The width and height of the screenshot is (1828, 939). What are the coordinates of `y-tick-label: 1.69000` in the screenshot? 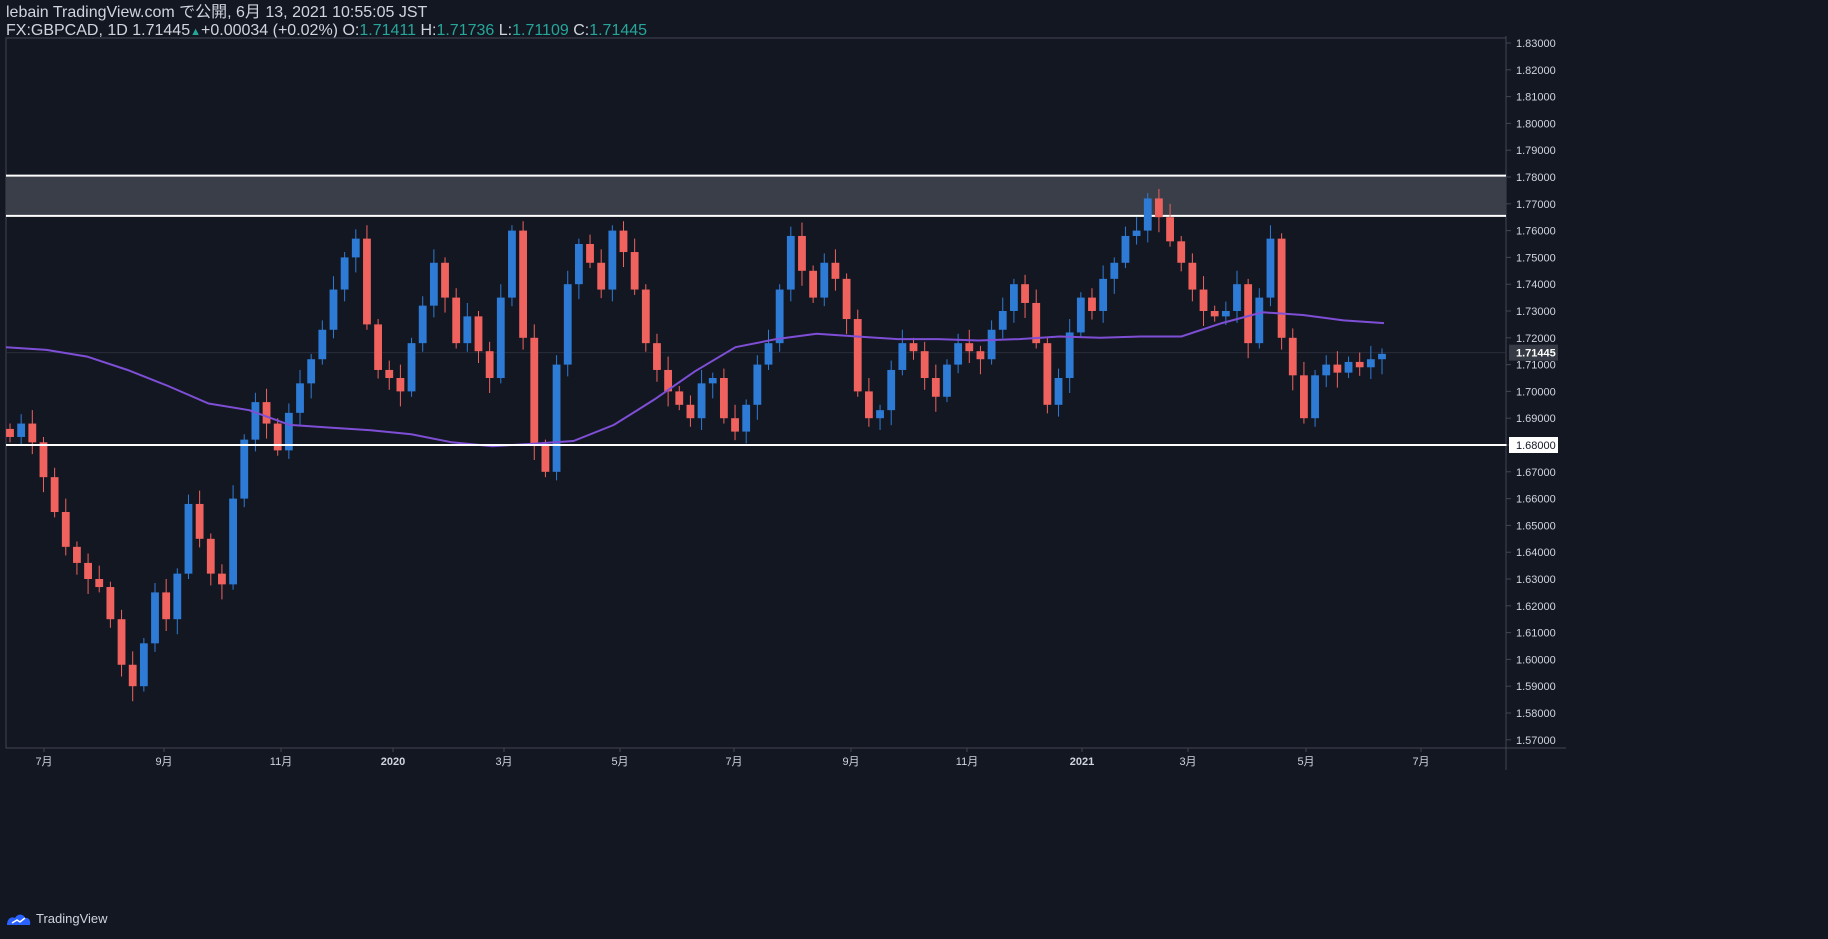 It's located at (1536, 419).